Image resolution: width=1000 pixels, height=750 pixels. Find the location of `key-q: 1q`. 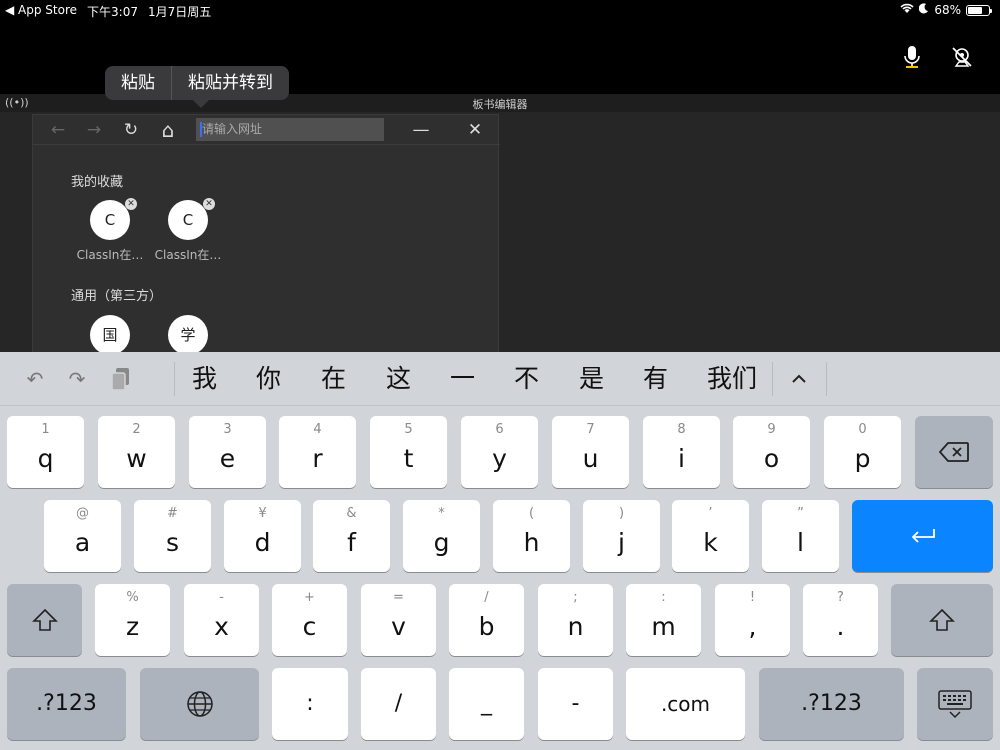

key-q: 1q is located at coordinates (45, 452).